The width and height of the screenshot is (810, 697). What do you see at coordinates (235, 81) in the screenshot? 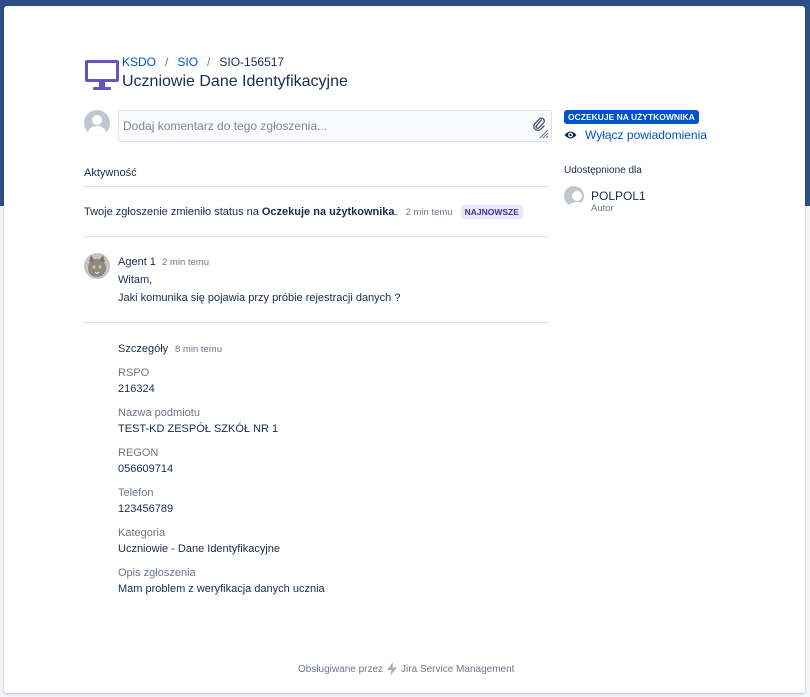
I see `page-title: Uczniowie Dane Identyfikacyjne` at bounding box center [235, 81].